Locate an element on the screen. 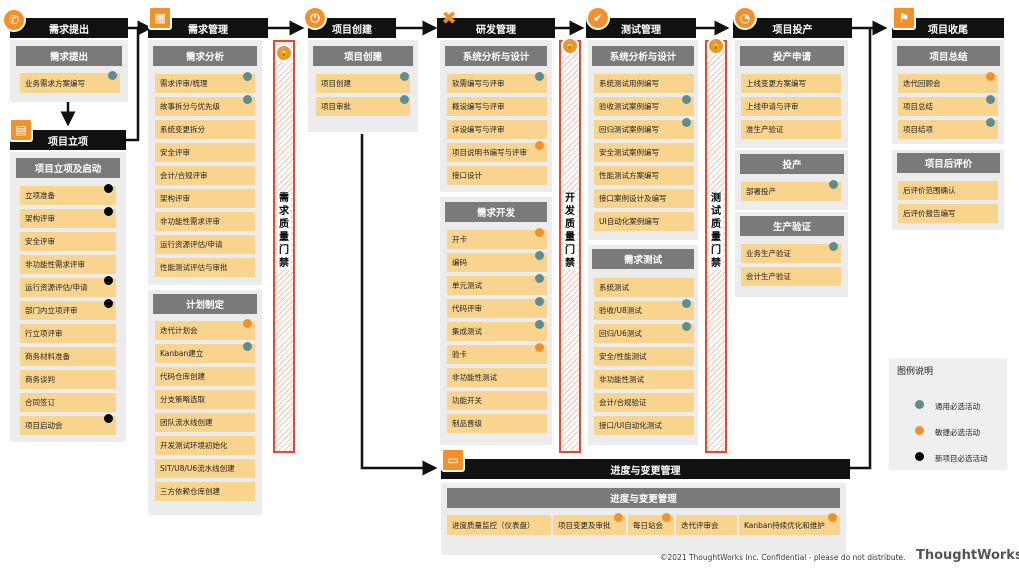  activity-item: 上线申请与评审 is located at coordinates (791, 106).